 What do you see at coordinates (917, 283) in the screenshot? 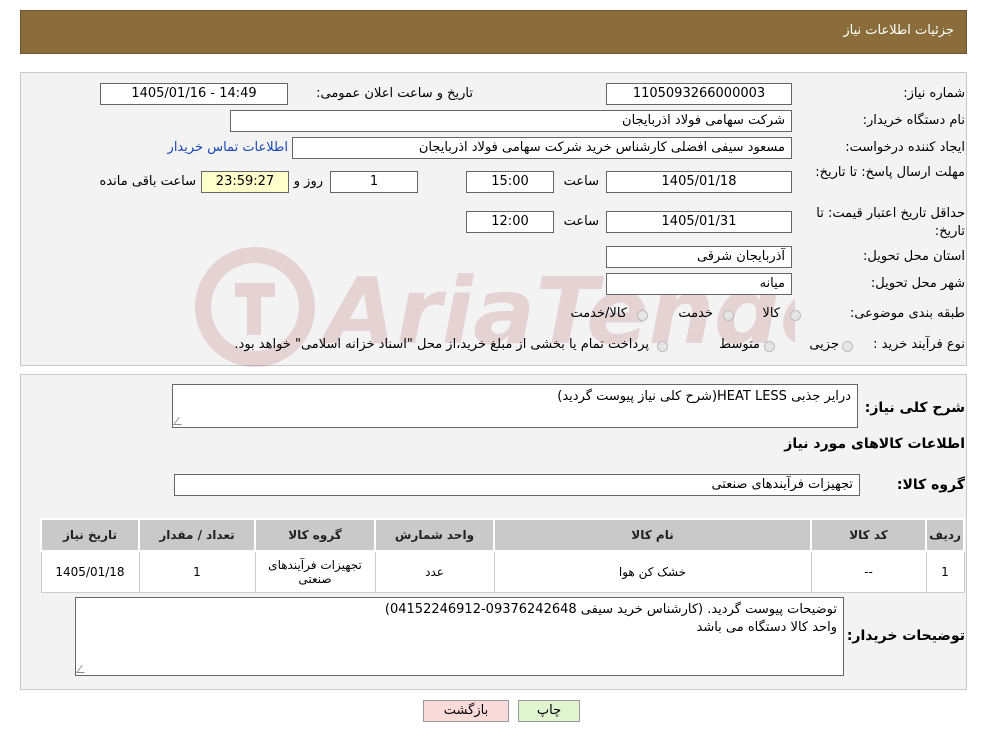
I see `city-label: شهر محل تحویل:` at bounding box center [917, 283].